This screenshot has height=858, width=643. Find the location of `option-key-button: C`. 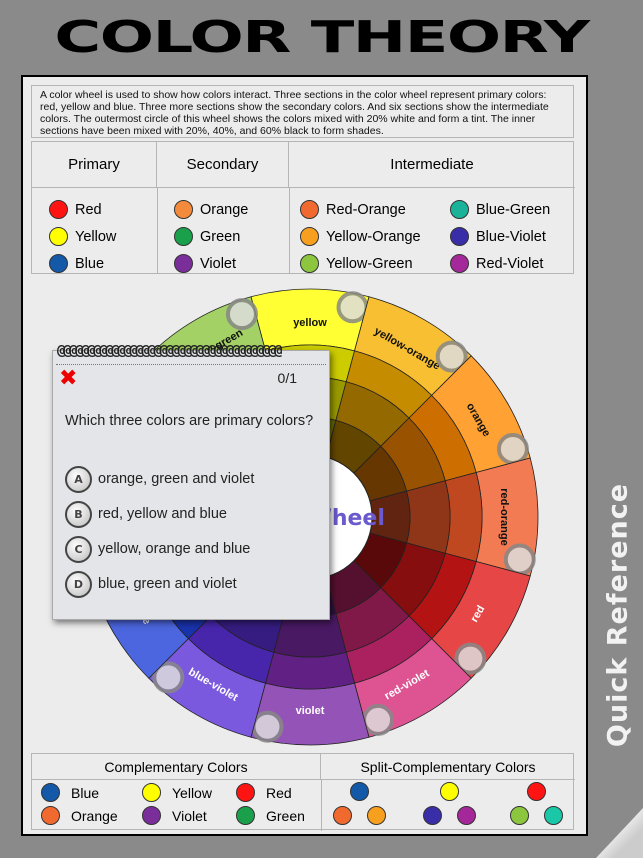

option-key-button: C is located at coordinates (78, 549).